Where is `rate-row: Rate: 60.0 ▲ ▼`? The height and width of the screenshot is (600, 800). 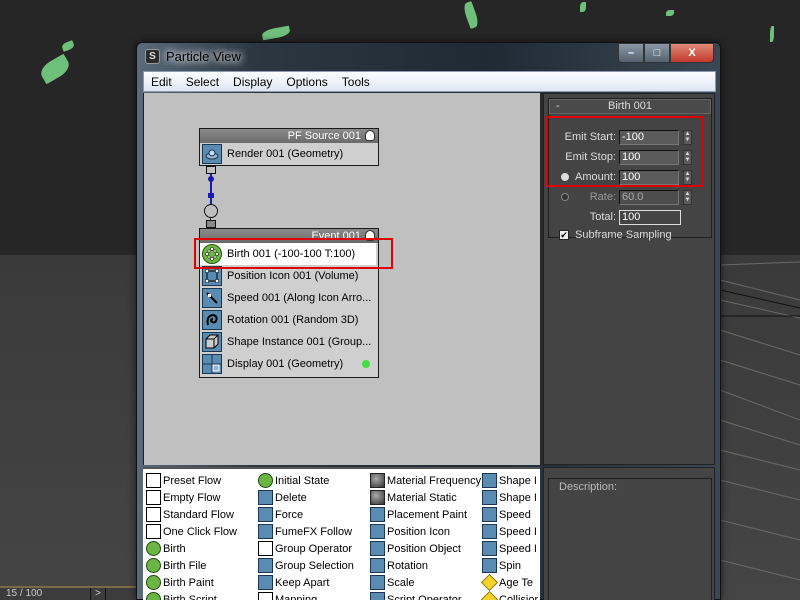
rate-row: Rate: 60.0 ▲ ▼ is located at coordinates (620, 197).